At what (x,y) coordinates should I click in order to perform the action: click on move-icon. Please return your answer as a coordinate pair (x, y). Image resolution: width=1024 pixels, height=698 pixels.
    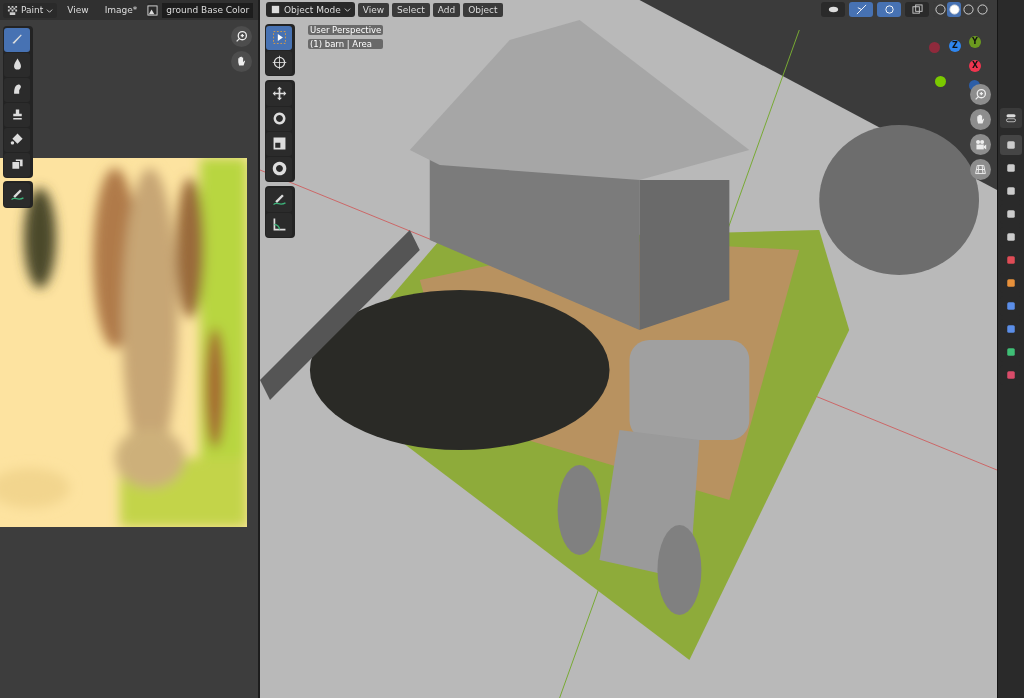
    Looking at the image, I should click on (279, 93).